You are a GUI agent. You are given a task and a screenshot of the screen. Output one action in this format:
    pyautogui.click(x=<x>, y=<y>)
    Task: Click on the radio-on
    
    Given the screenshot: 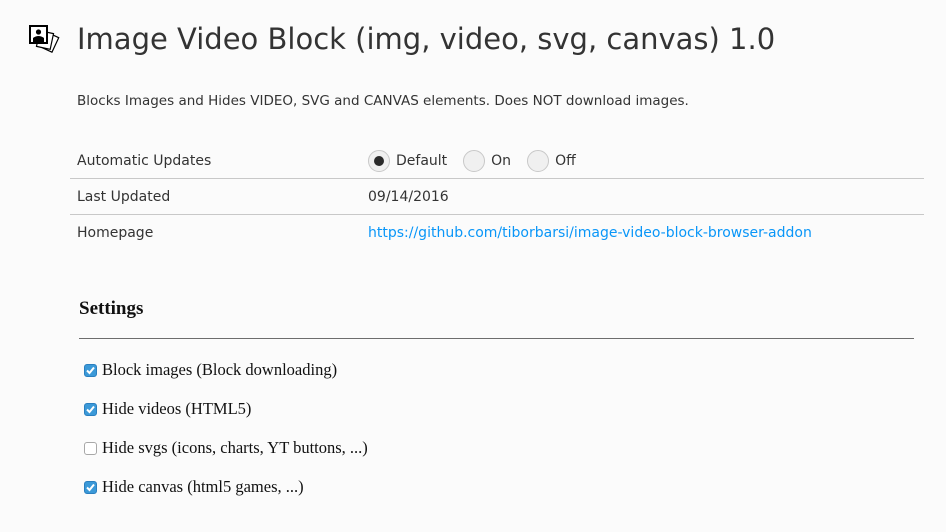 What is the action you would take?
    pyautogui.click(x=474, y=160)
    